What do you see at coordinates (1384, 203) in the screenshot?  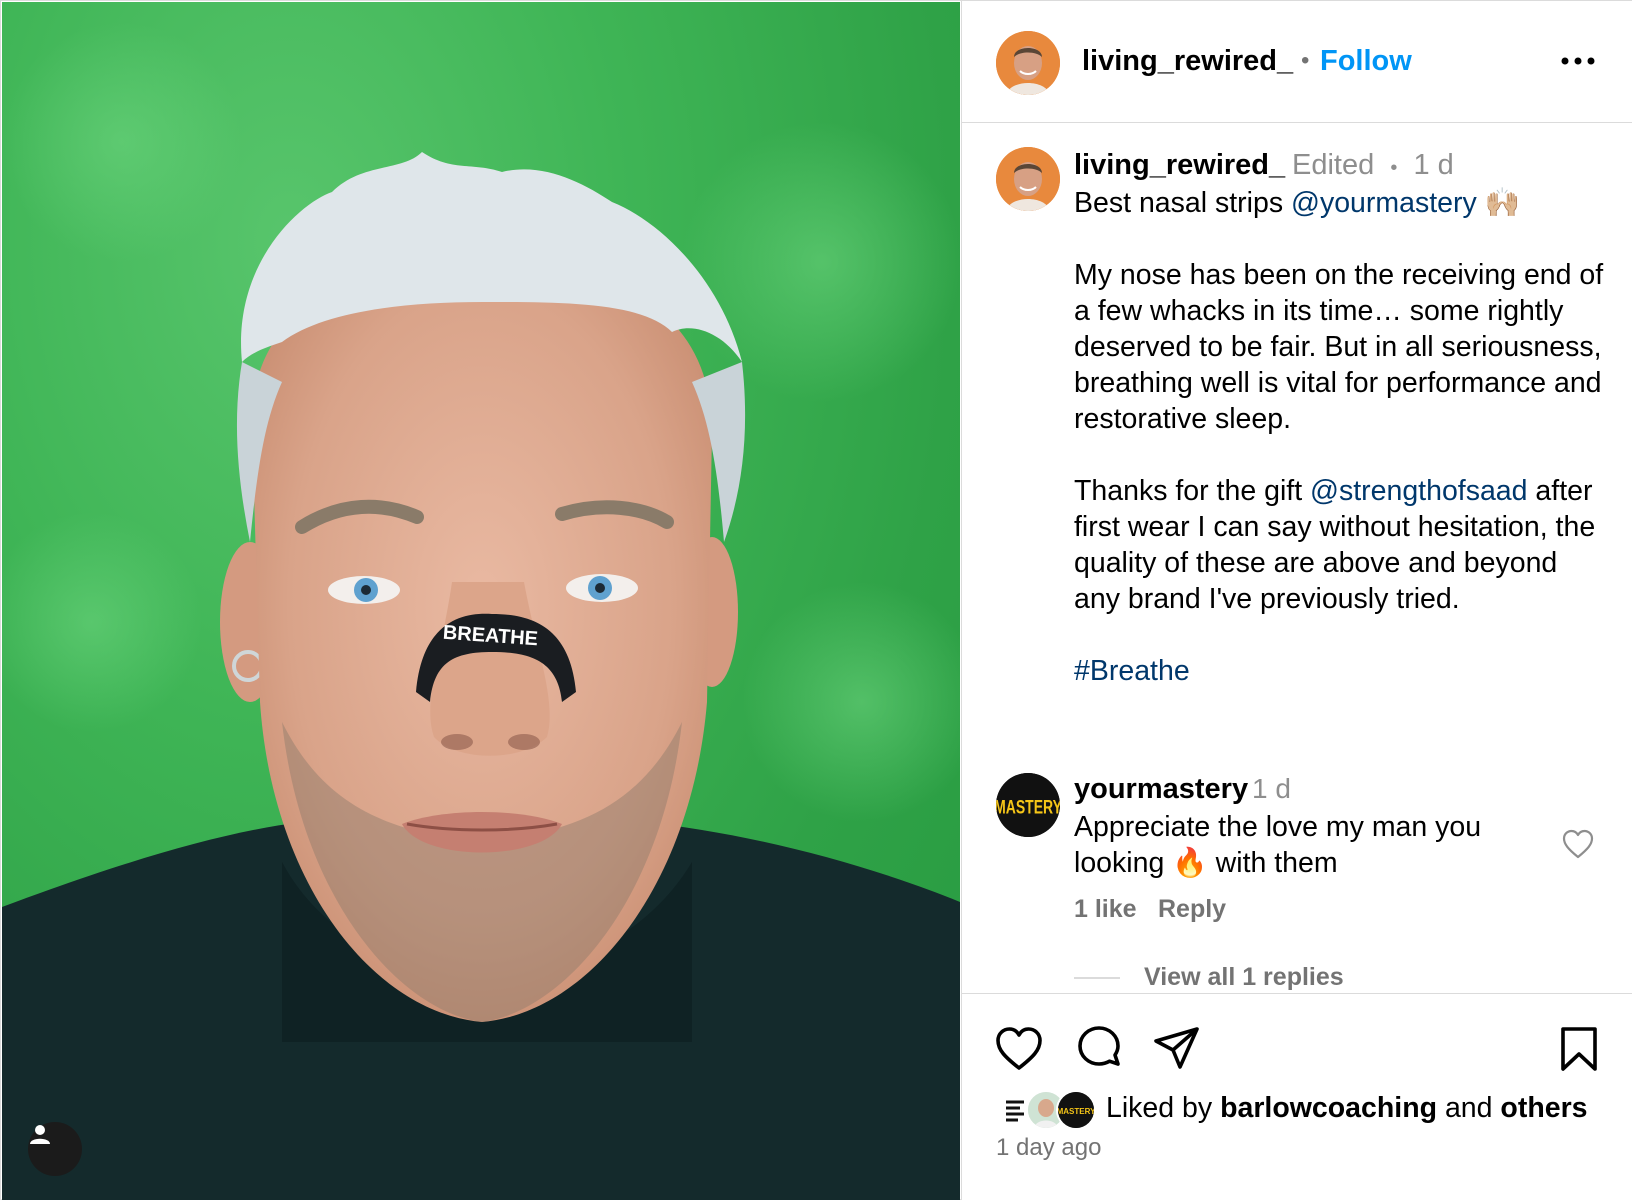 I see `mention-yourmastery: @yourmastery` at bounding box center [1384, 203].